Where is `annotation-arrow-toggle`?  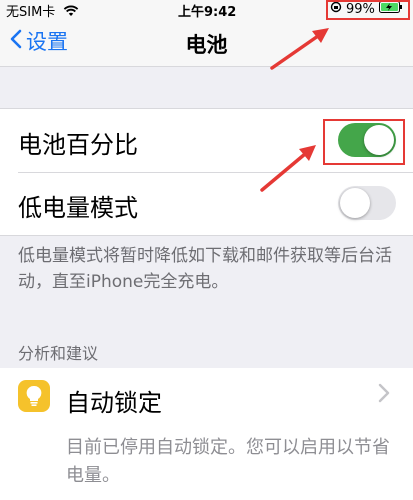
annotation-arrow-toggle is located at coordinates (288, 168).